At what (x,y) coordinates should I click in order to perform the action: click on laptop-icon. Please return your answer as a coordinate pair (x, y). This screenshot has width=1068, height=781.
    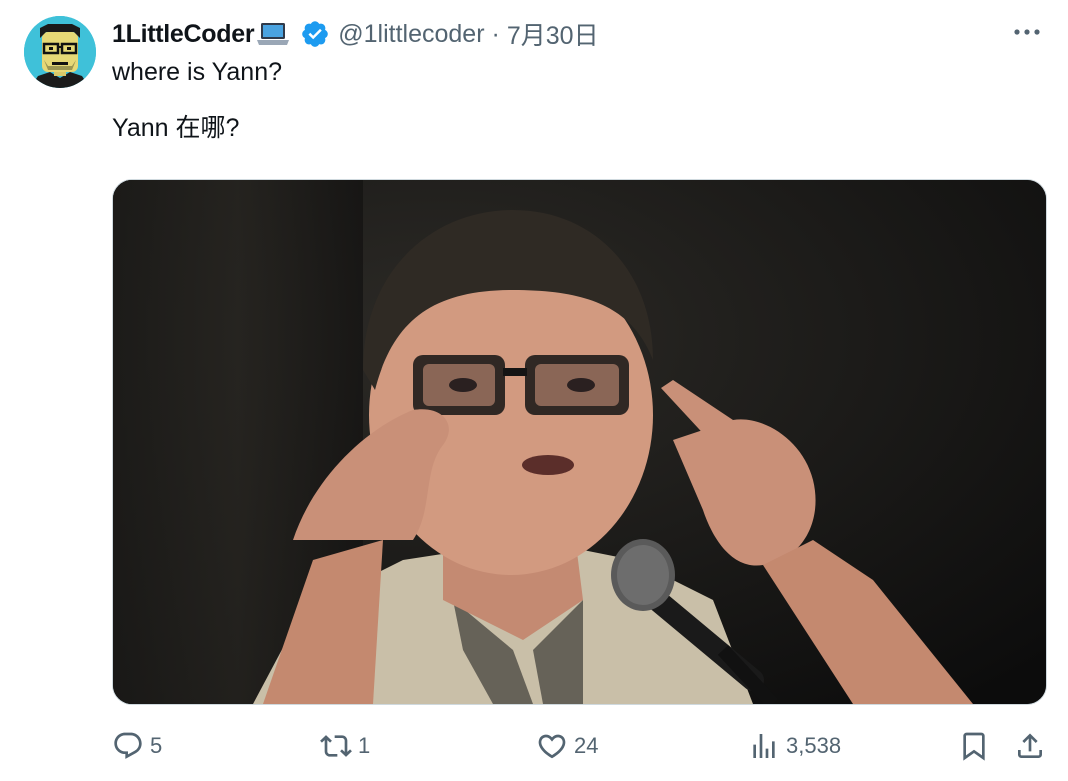
    Looking at the image, I should click on (273, 34).